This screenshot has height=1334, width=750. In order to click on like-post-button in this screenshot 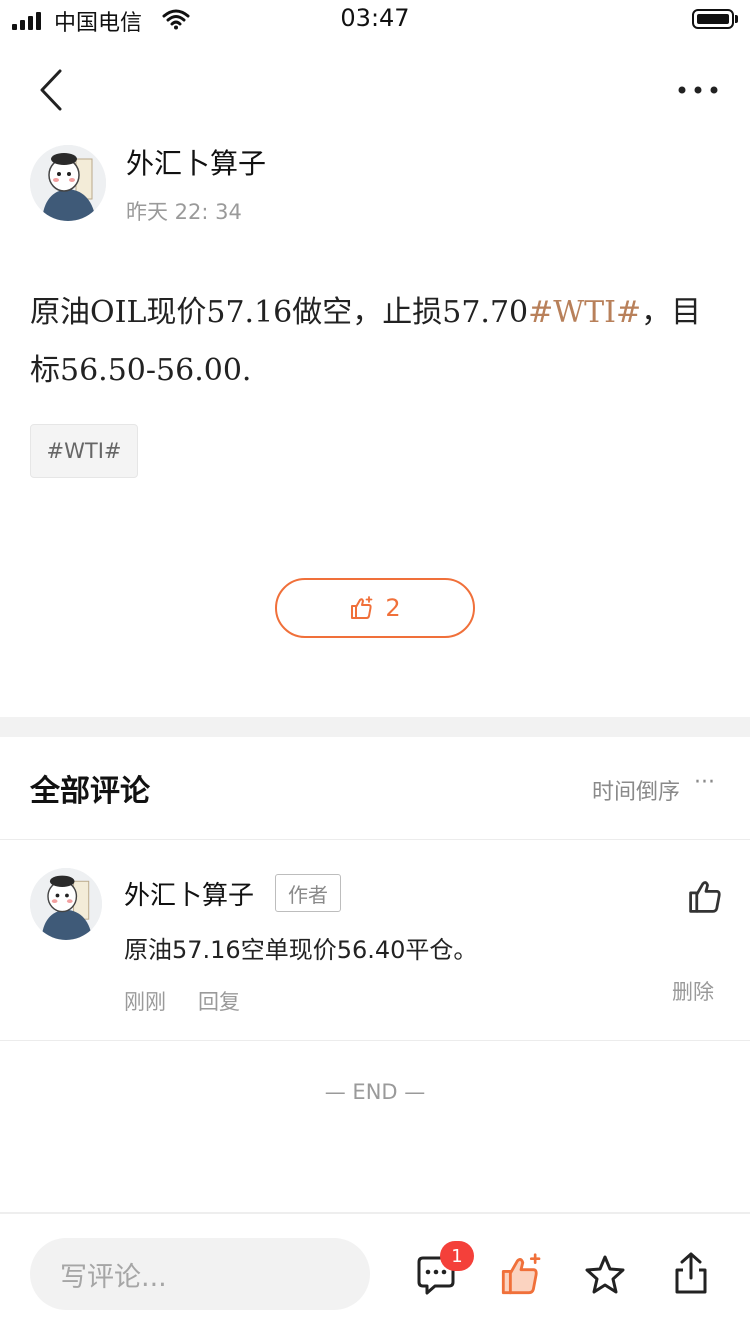, I will do `click(521, 1275)`.